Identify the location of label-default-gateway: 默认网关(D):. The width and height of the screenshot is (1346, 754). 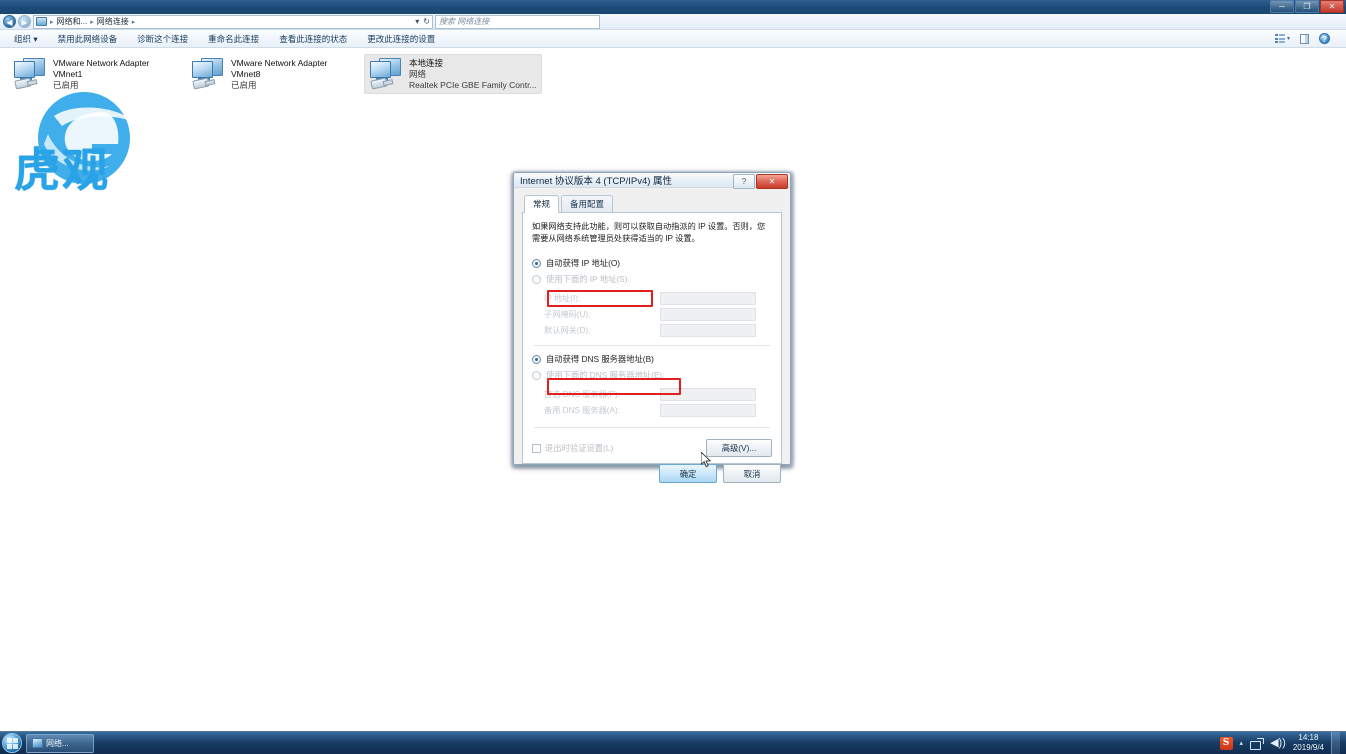
(567, 330).